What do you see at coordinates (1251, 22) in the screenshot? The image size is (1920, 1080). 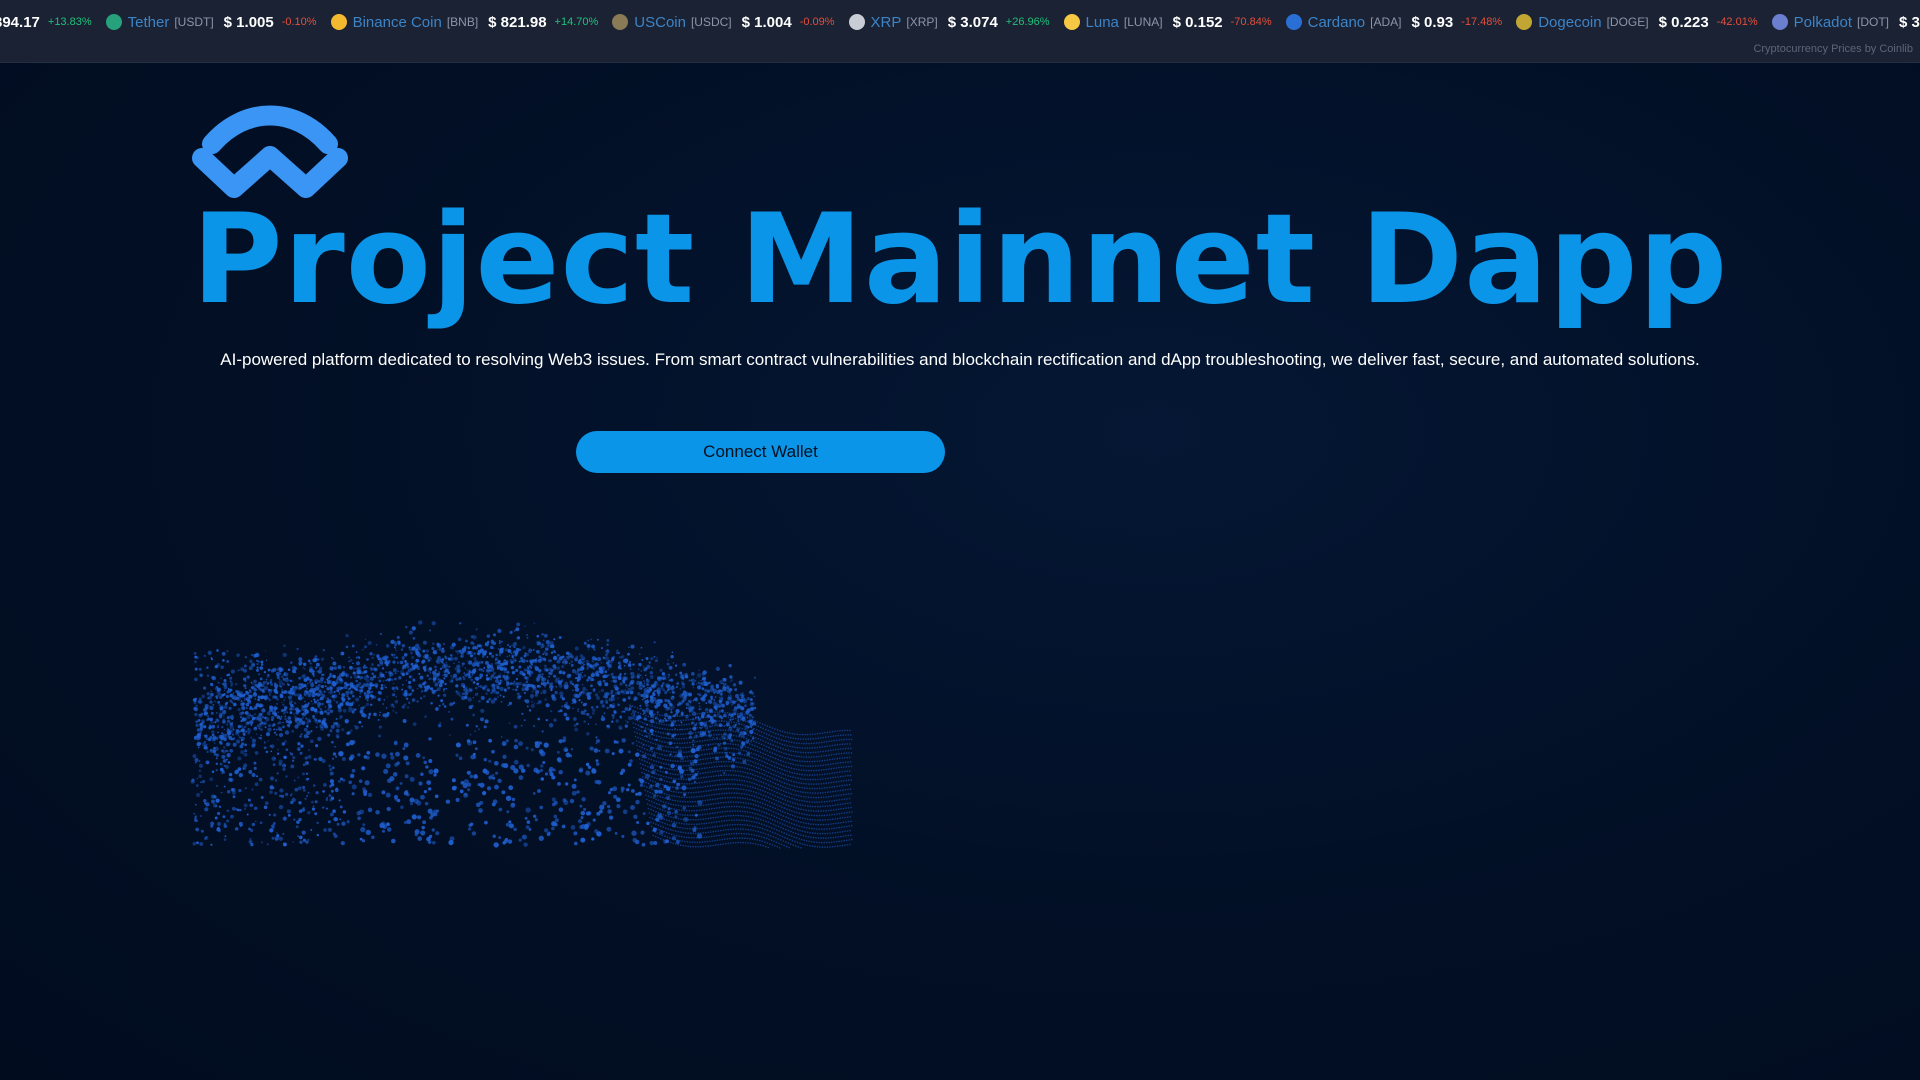 I see `coin-change: -70.84%` at bounding box center [1251, 22].